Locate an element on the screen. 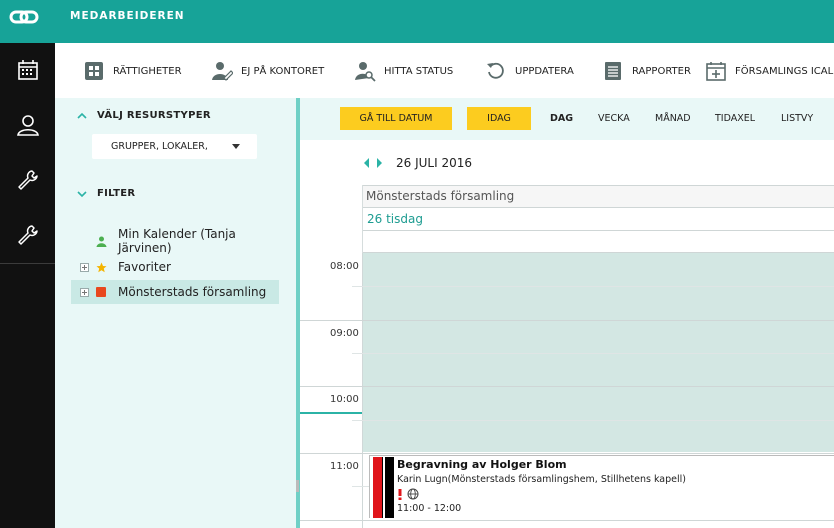 The width and height of the screenshot is (834, 528). rail-person-button is located at coordinates (27, 125).